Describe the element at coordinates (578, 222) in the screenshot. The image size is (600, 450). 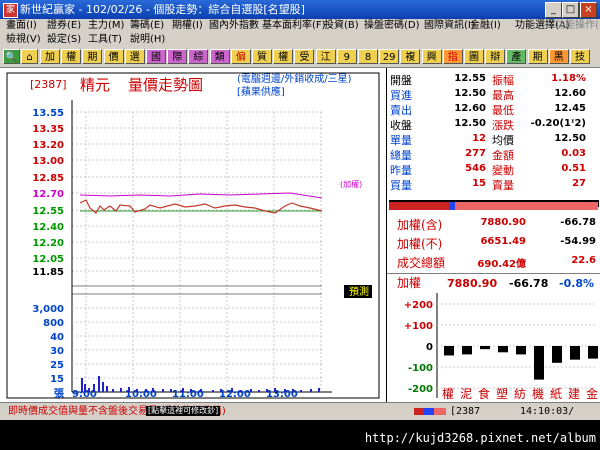
I see `index-change-with: -66.78` at that location.